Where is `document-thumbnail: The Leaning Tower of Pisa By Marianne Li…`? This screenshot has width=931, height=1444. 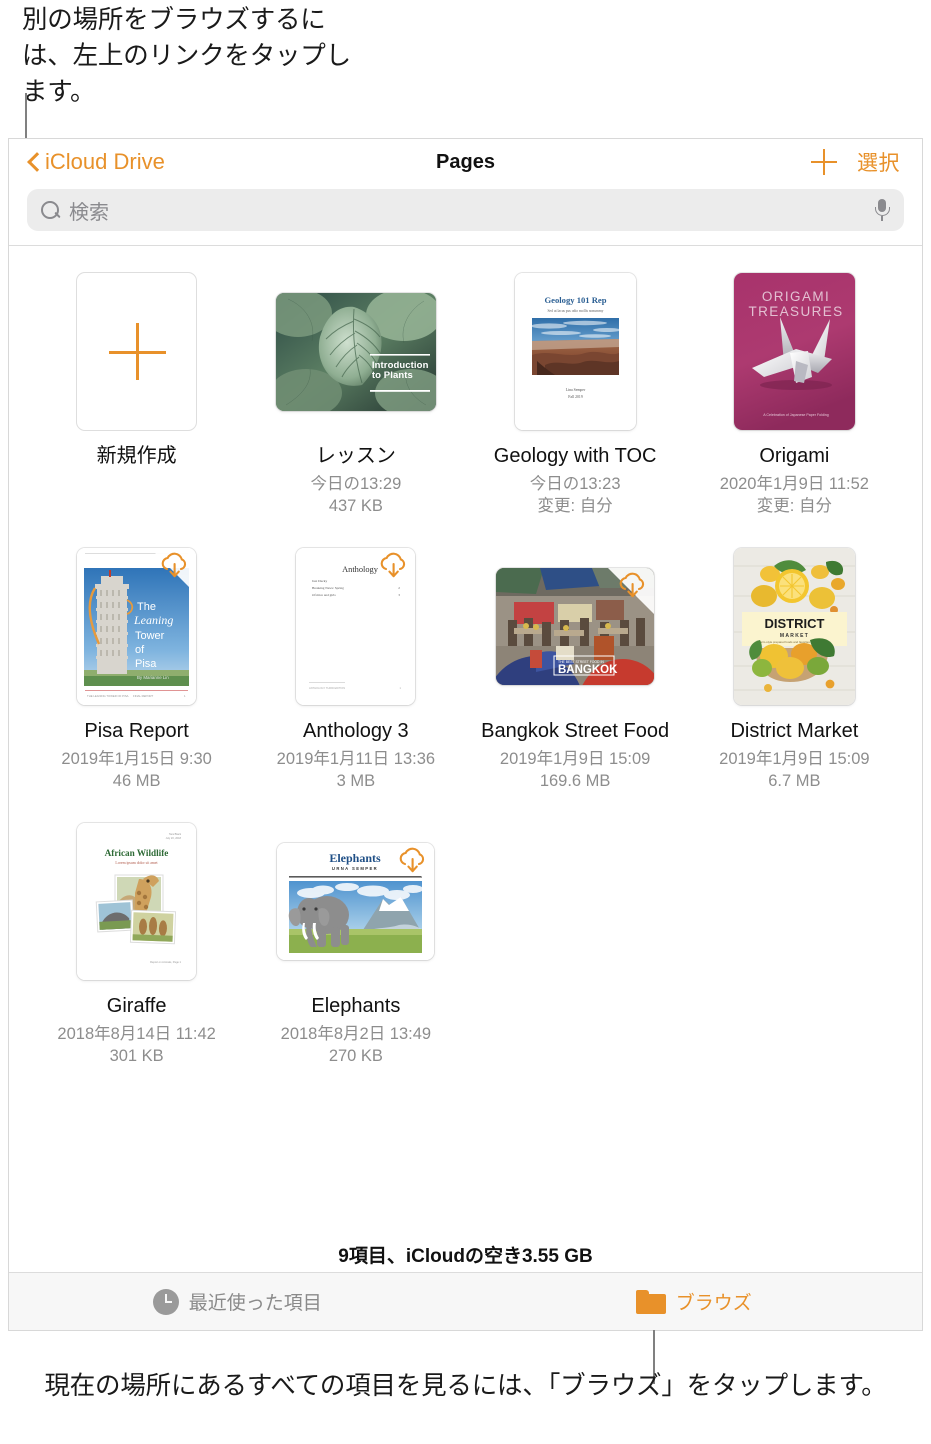
document-thumbnail: The Leaning Tower of Pisa By Marianne Li… is located at coordinates (137, 626).